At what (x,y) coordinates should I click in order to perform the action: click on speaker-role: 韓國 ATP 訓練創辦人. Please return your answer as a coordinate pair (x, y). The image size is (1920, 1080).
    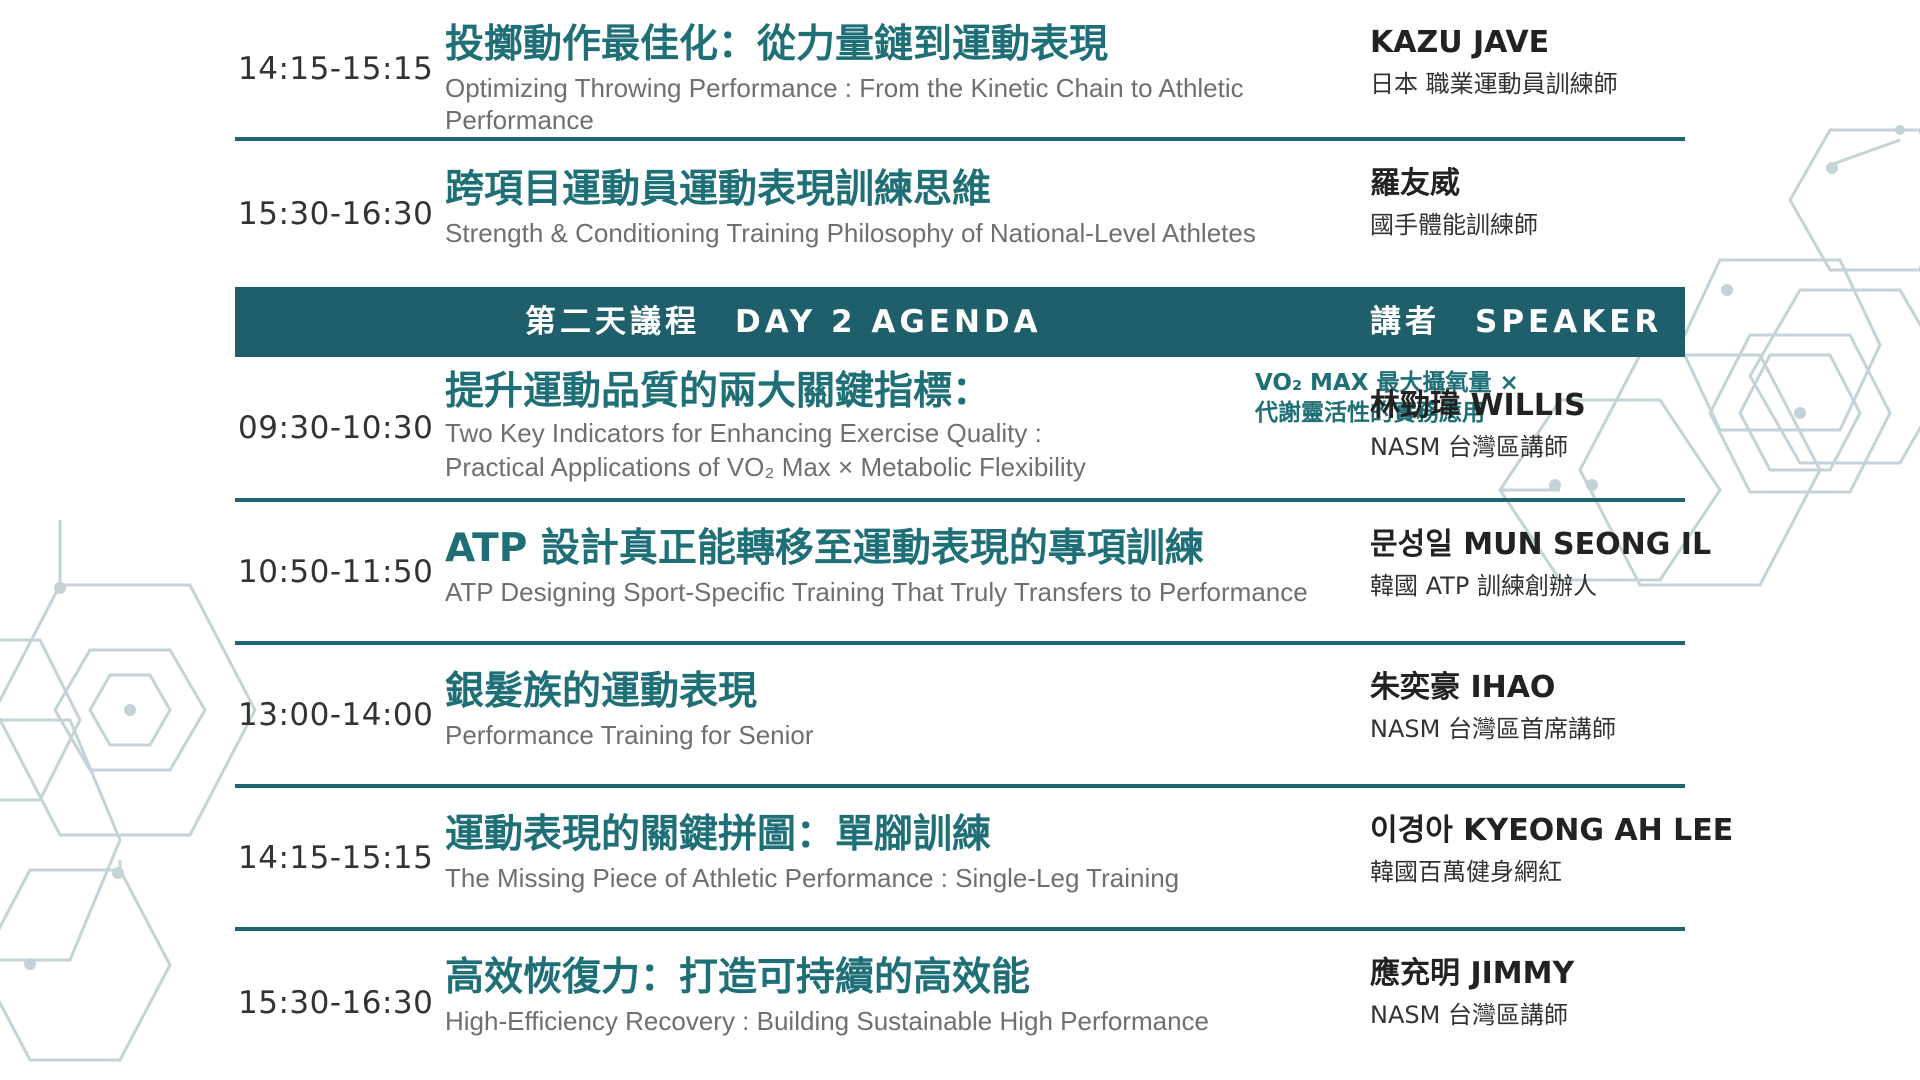
    Looking at the image, I should click on (1483, 586).